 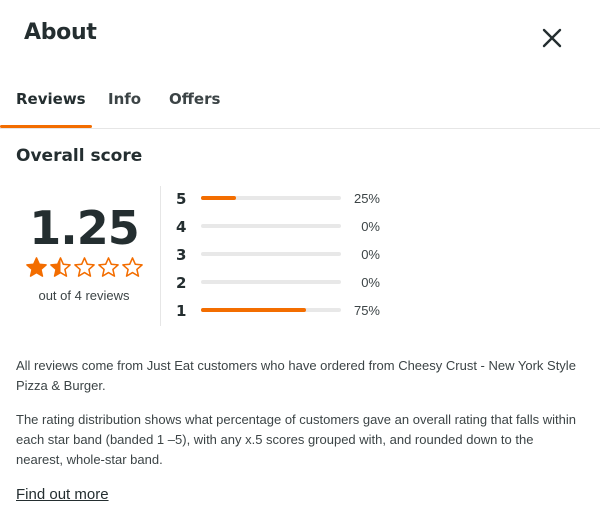 I want to click on star-band-label: 5, so click(x=181, y=199).